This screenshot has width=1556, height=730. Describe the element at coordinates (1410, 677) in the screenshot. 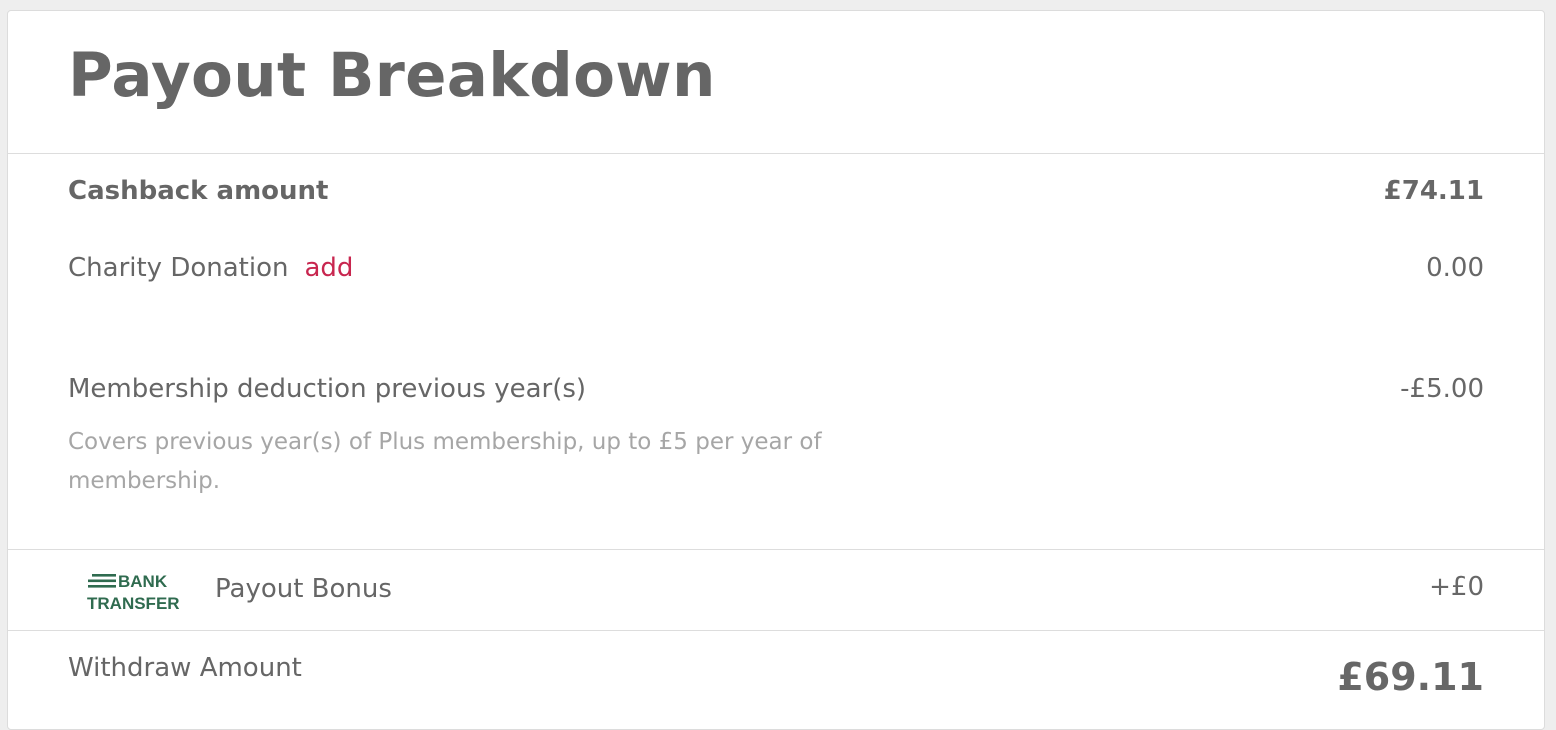

I see `withdraw-amount-value: £69.11` at that location.